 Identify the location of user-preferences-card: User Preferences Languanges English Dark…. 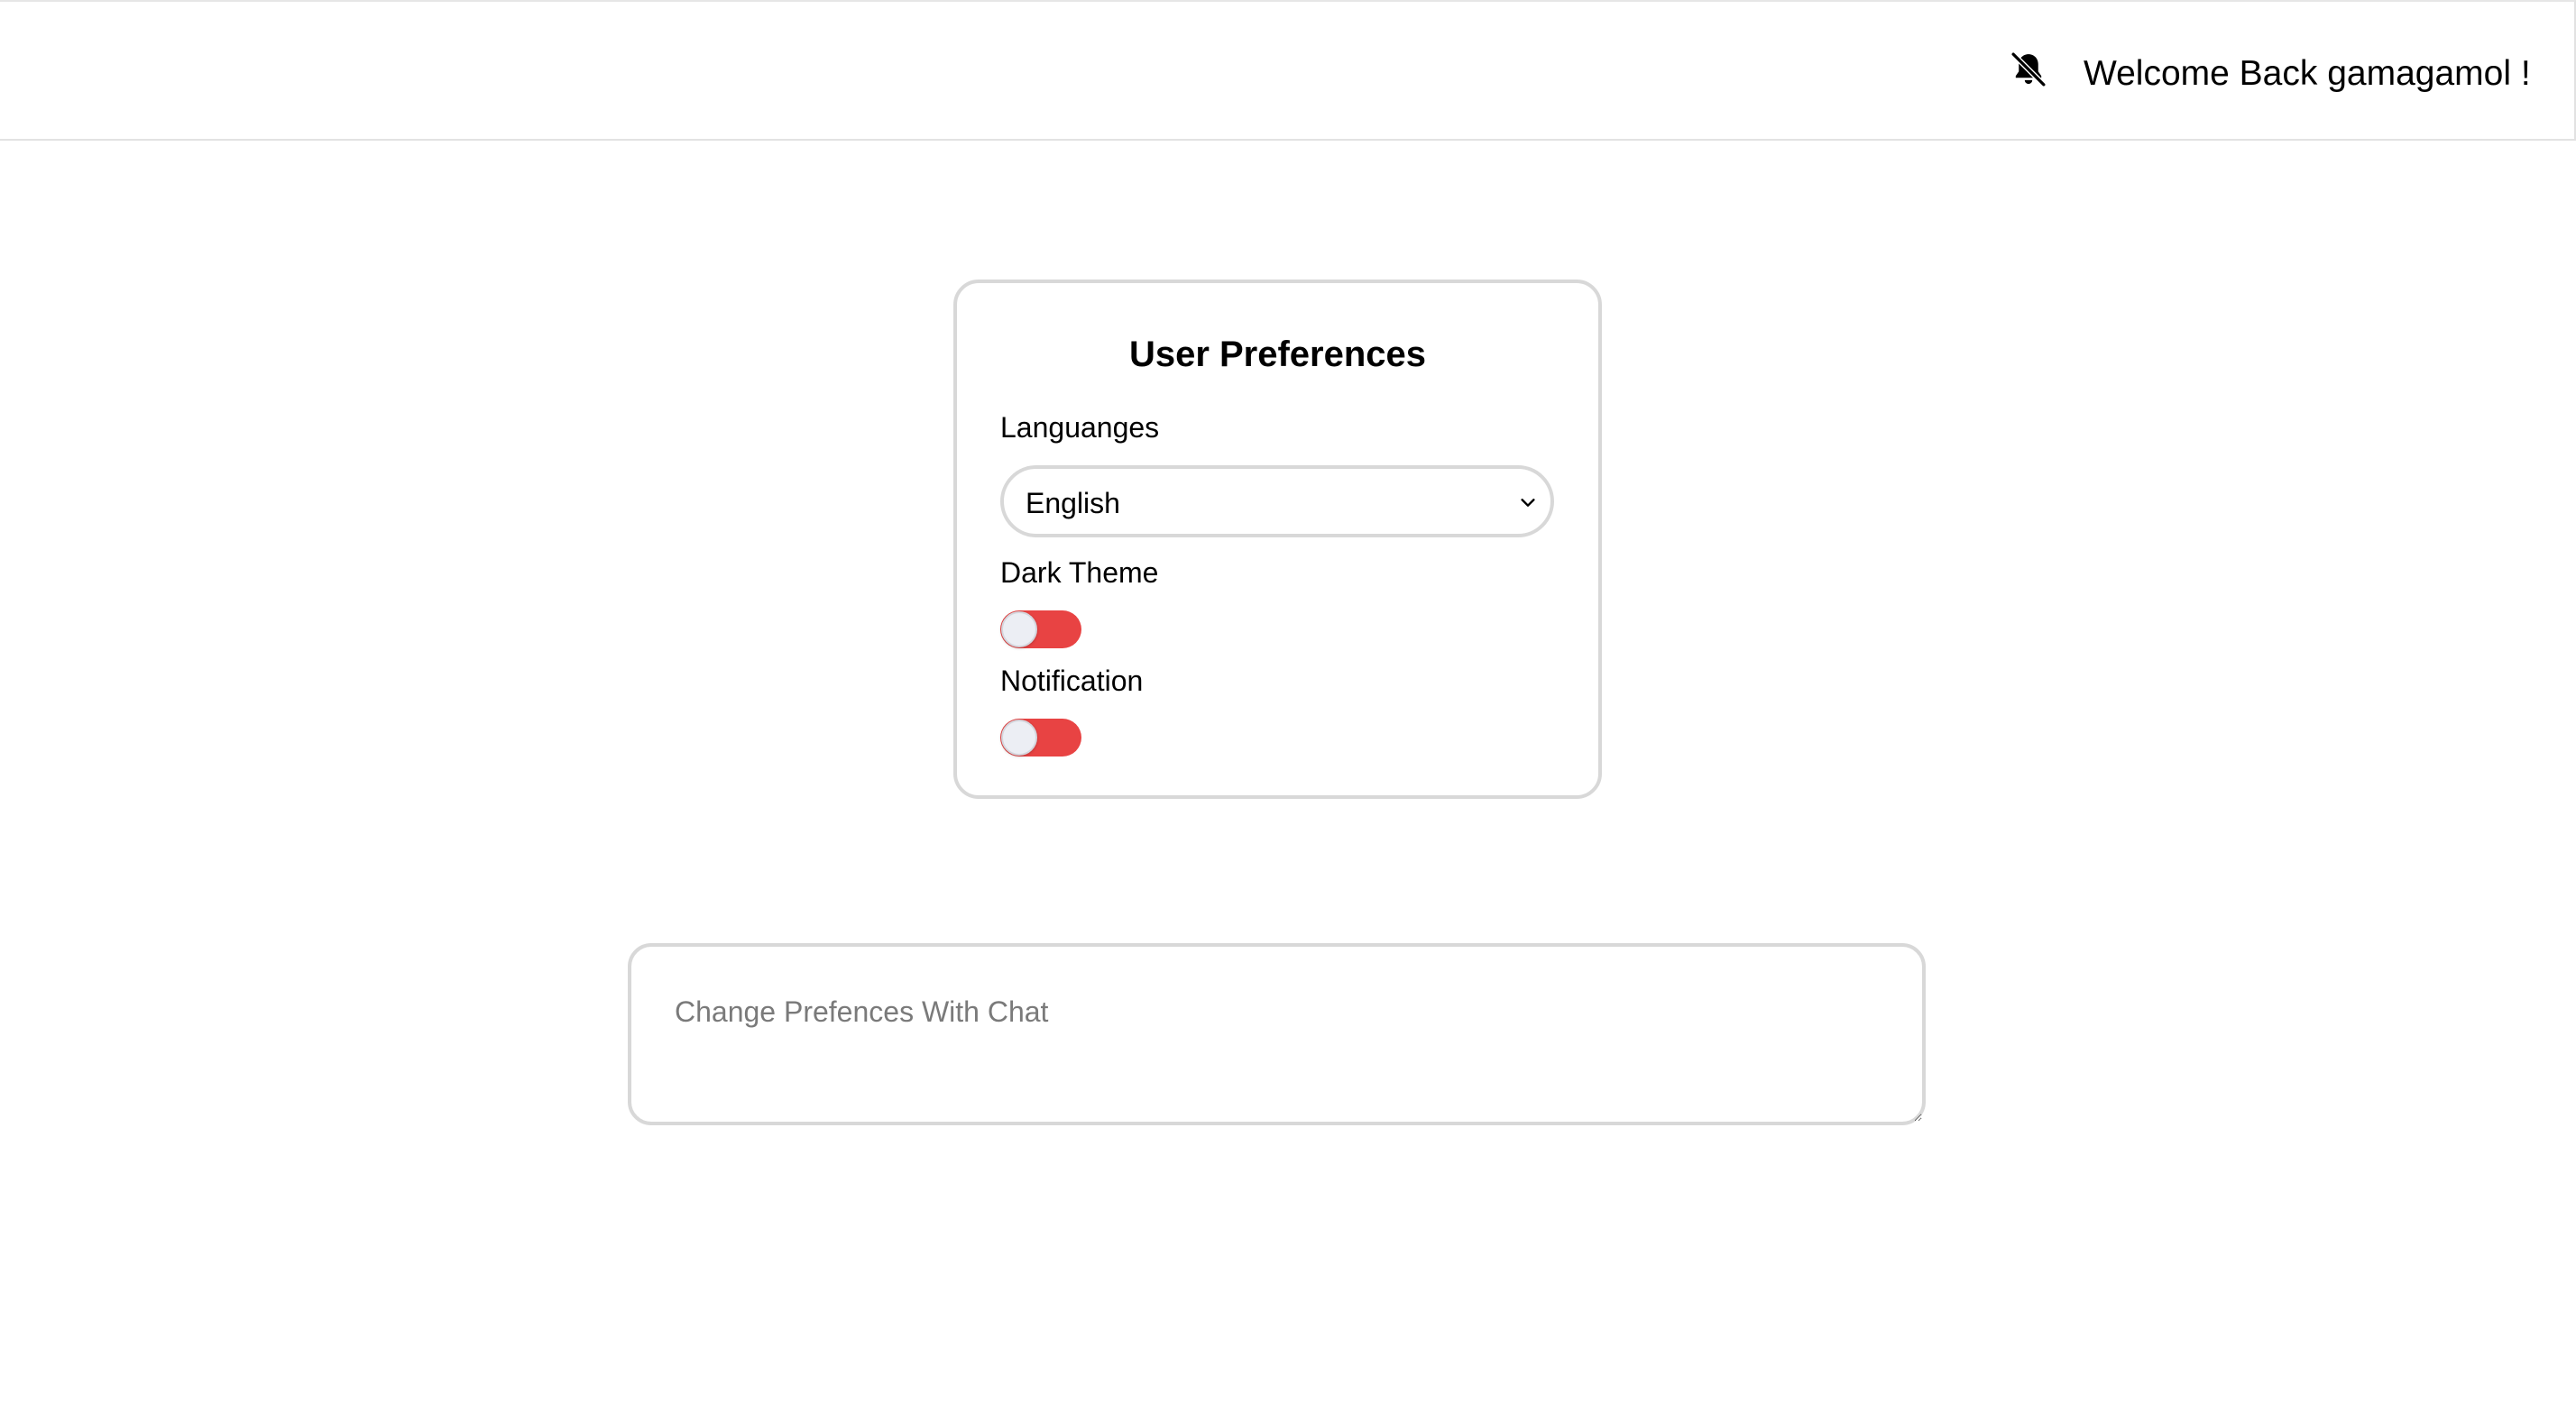
(1277, 540).